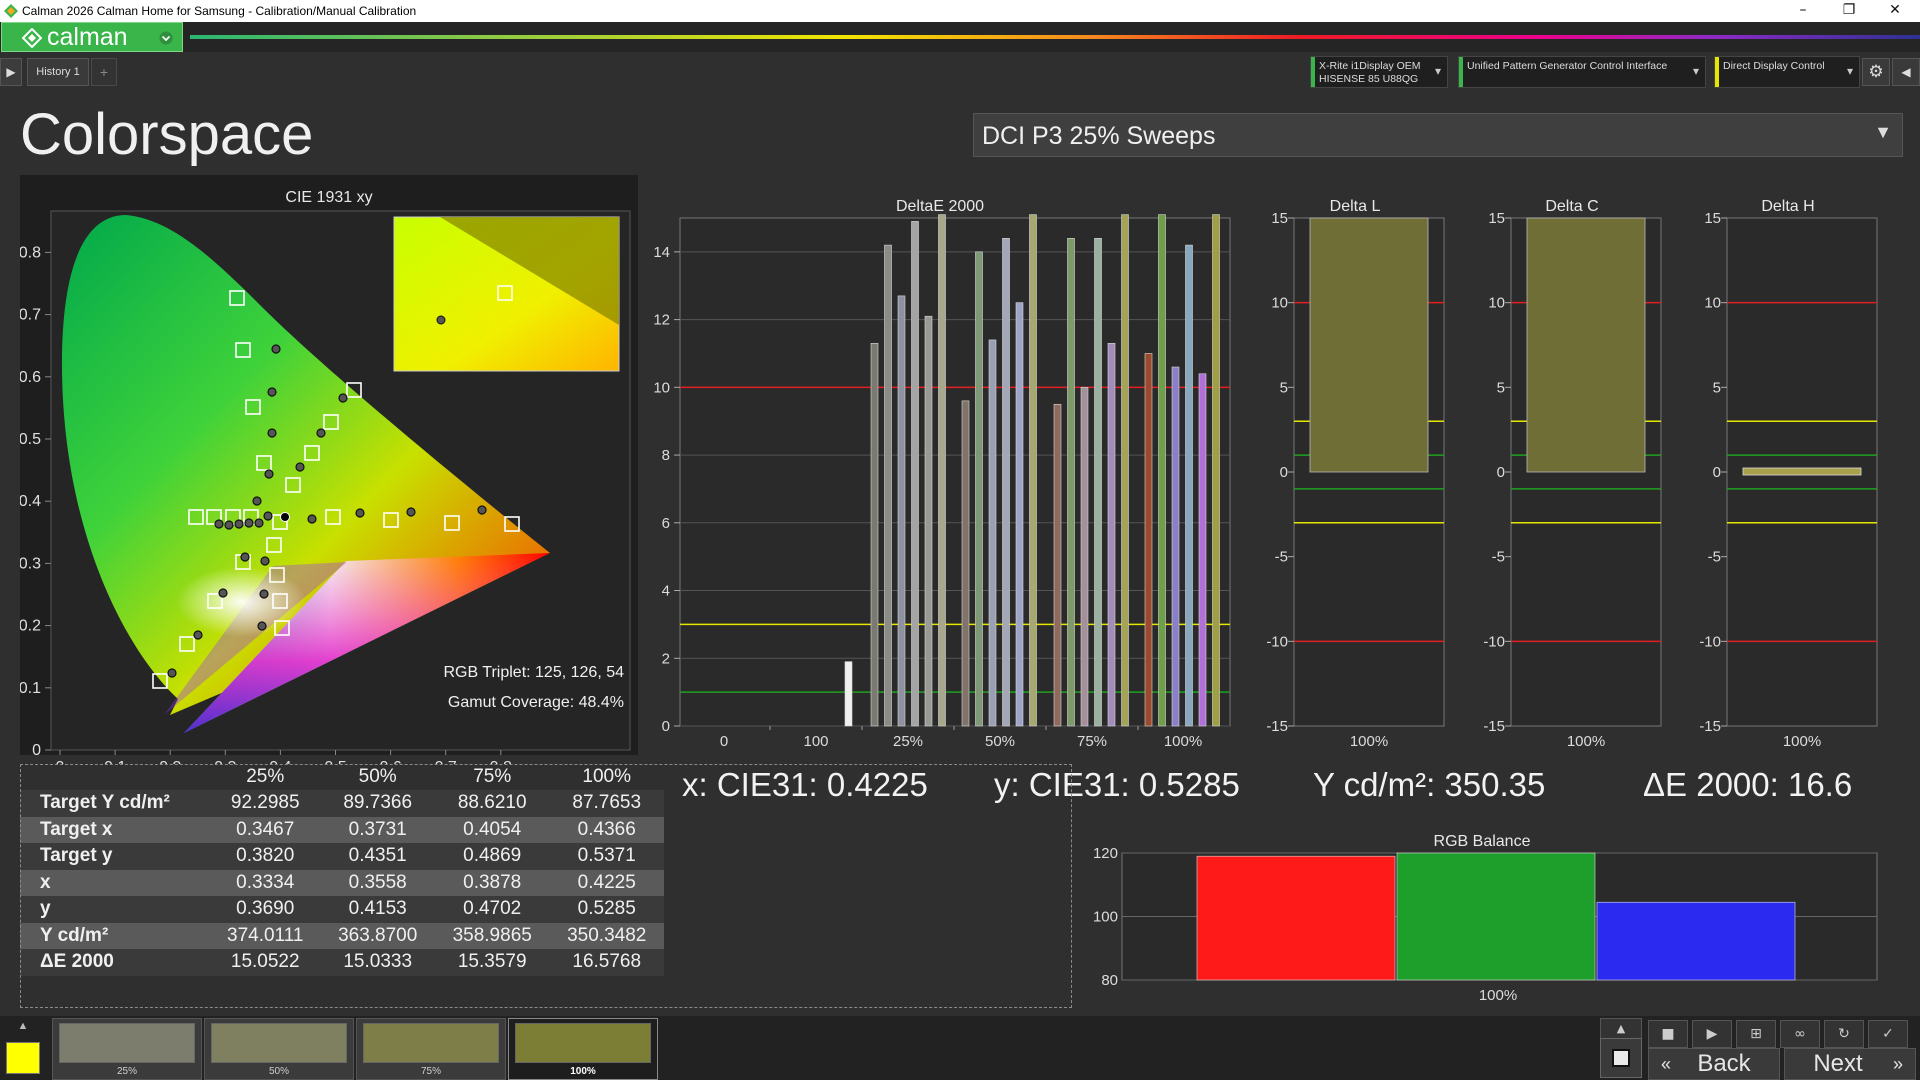  Describe the element at coordinates (666, 658) in the screenshot. I see `y-tick-label: 2` at that location.